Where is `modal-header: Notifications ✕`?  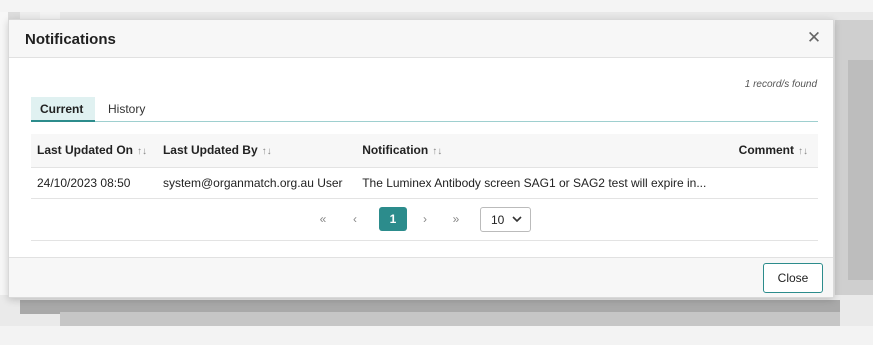
modal-header: Notifications ✕ is located at coordinates (421, 39).